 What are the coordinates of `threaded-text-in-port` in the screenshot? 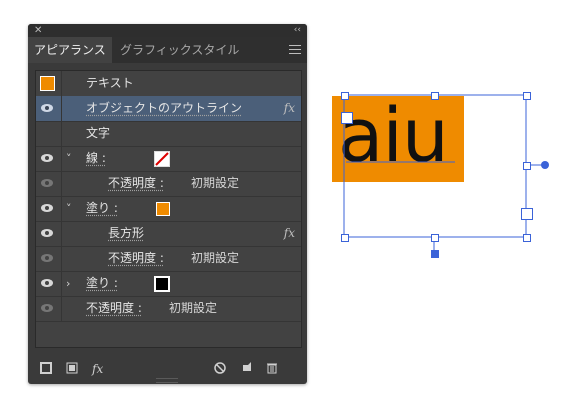 It's located at (347, 118).